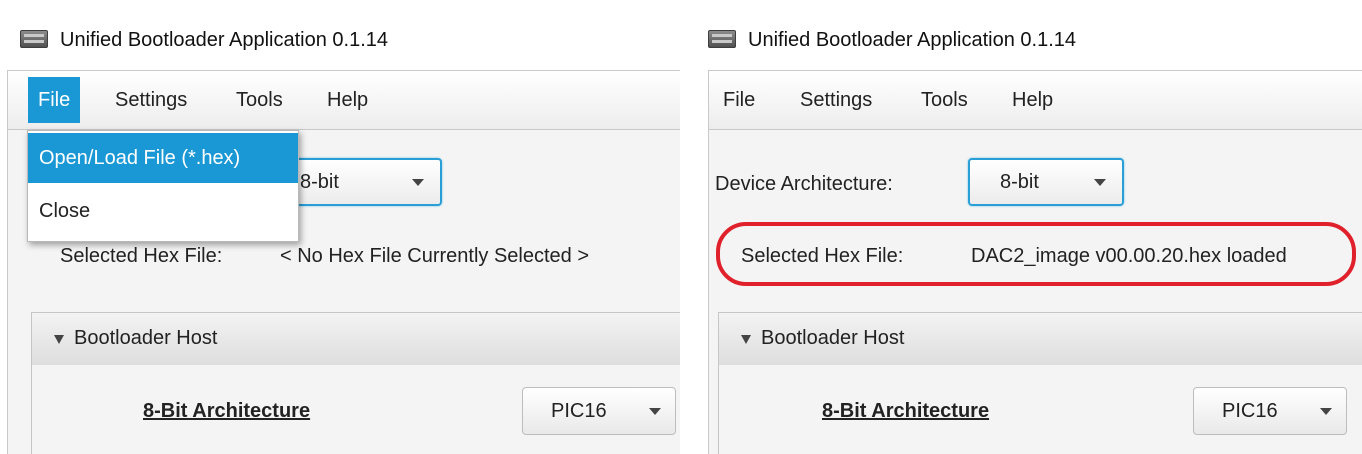  Describe the element at coordinates (804, 184) in the screenshot. I see `architecture-label: Device Architecture:` at that location.